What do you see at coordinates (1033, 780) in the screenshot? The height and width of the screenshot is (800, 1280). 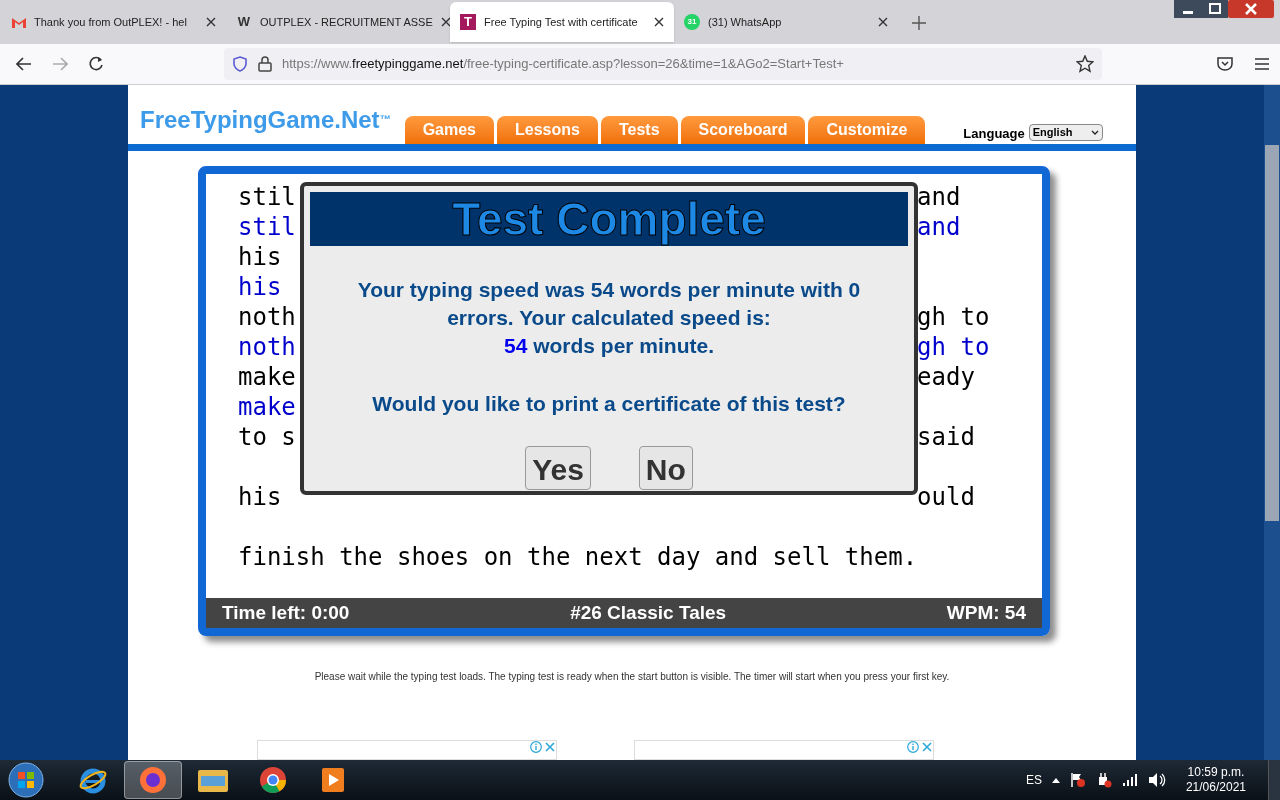 I see `input-language: ES` at bounding box center [1033, 780].